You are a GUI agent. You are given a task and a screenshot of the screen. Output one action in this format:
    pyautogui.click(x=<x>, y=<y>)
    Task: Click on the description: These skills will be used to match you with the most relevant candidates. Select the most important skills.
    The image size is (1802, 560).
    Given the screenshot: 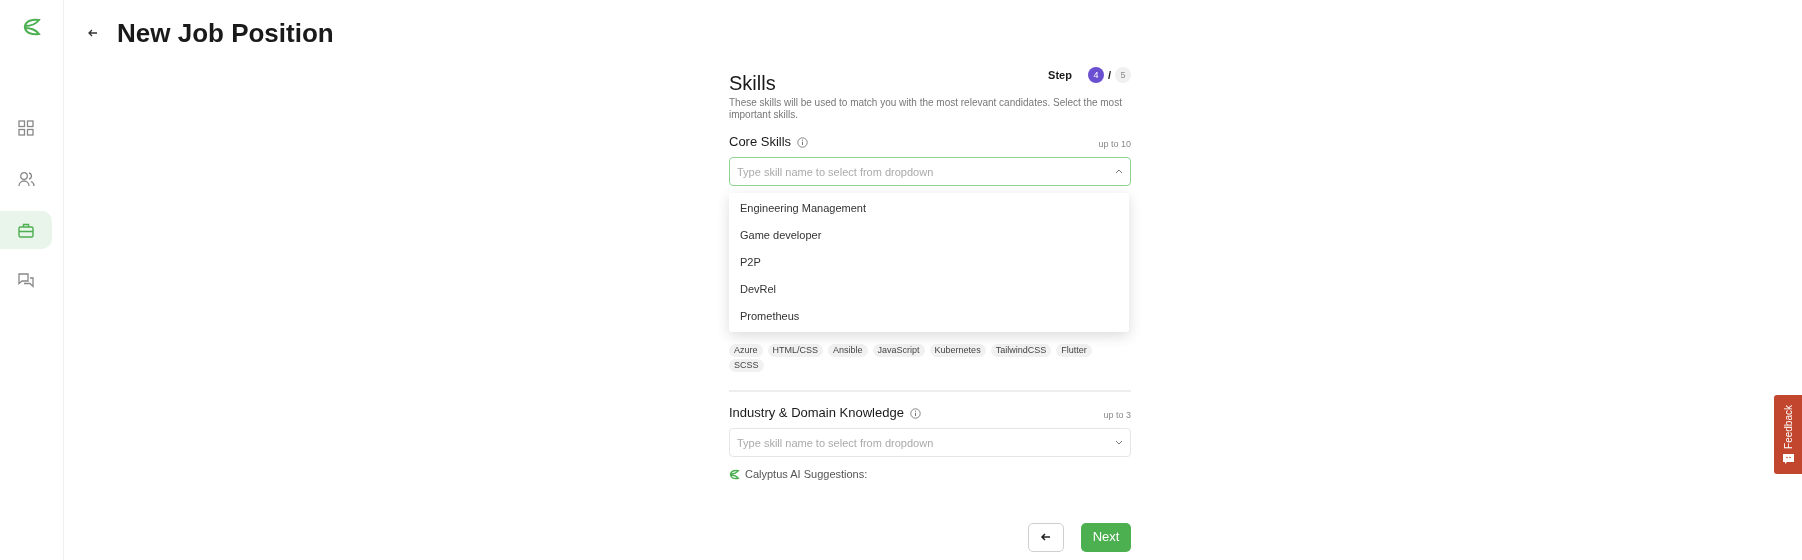 What is the action you would take?
    pyautogui.click(x=926, y=109)
    